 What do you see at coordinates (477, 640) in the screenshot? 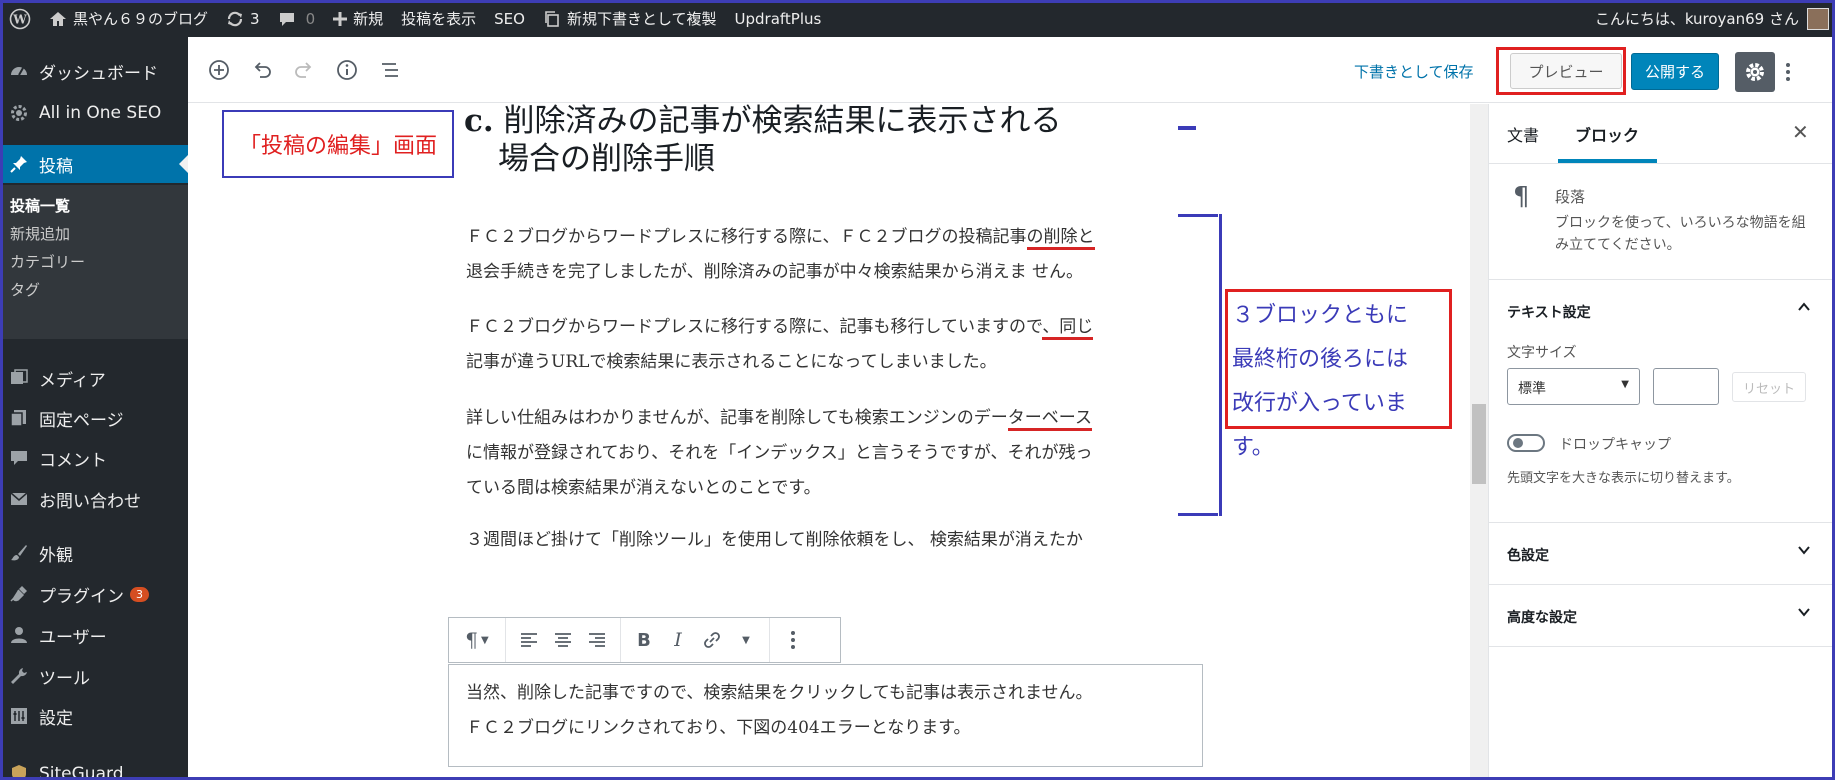
I see `paragraph-icon: ¶ ▼` at bounding box center [477, 640].